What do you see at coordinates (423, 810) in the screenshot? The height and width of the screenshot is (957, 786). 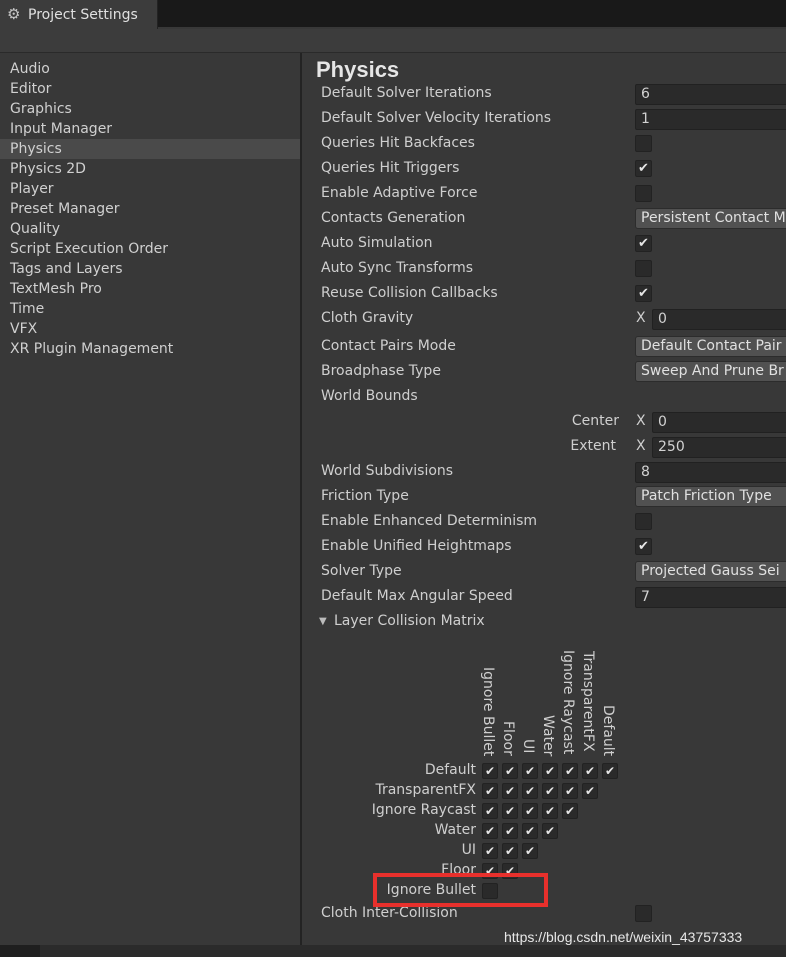 I see `matrix-row-ignore-raycast: Ignore Raycast` at bounding box center [423, 810].